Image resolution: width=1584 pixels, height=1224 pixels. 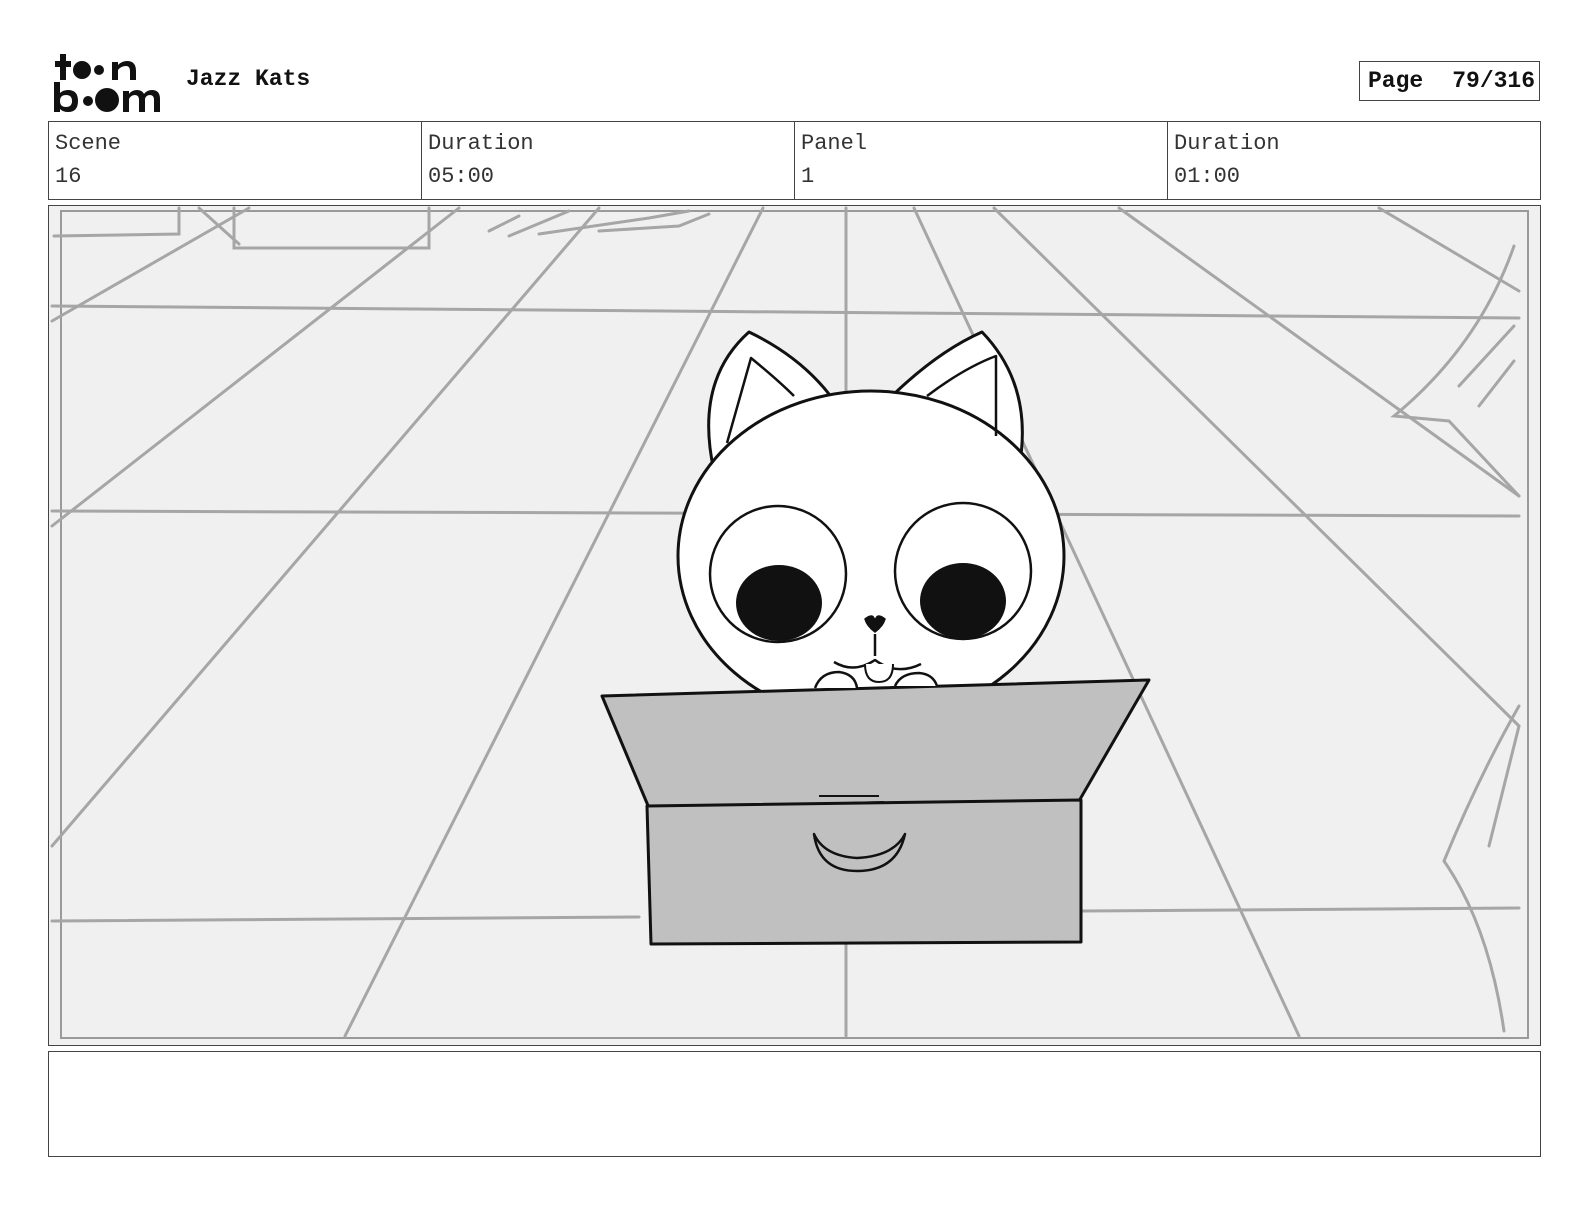 I want to click on page-indicator: Page 79/316, so click(x=1449, y=81).